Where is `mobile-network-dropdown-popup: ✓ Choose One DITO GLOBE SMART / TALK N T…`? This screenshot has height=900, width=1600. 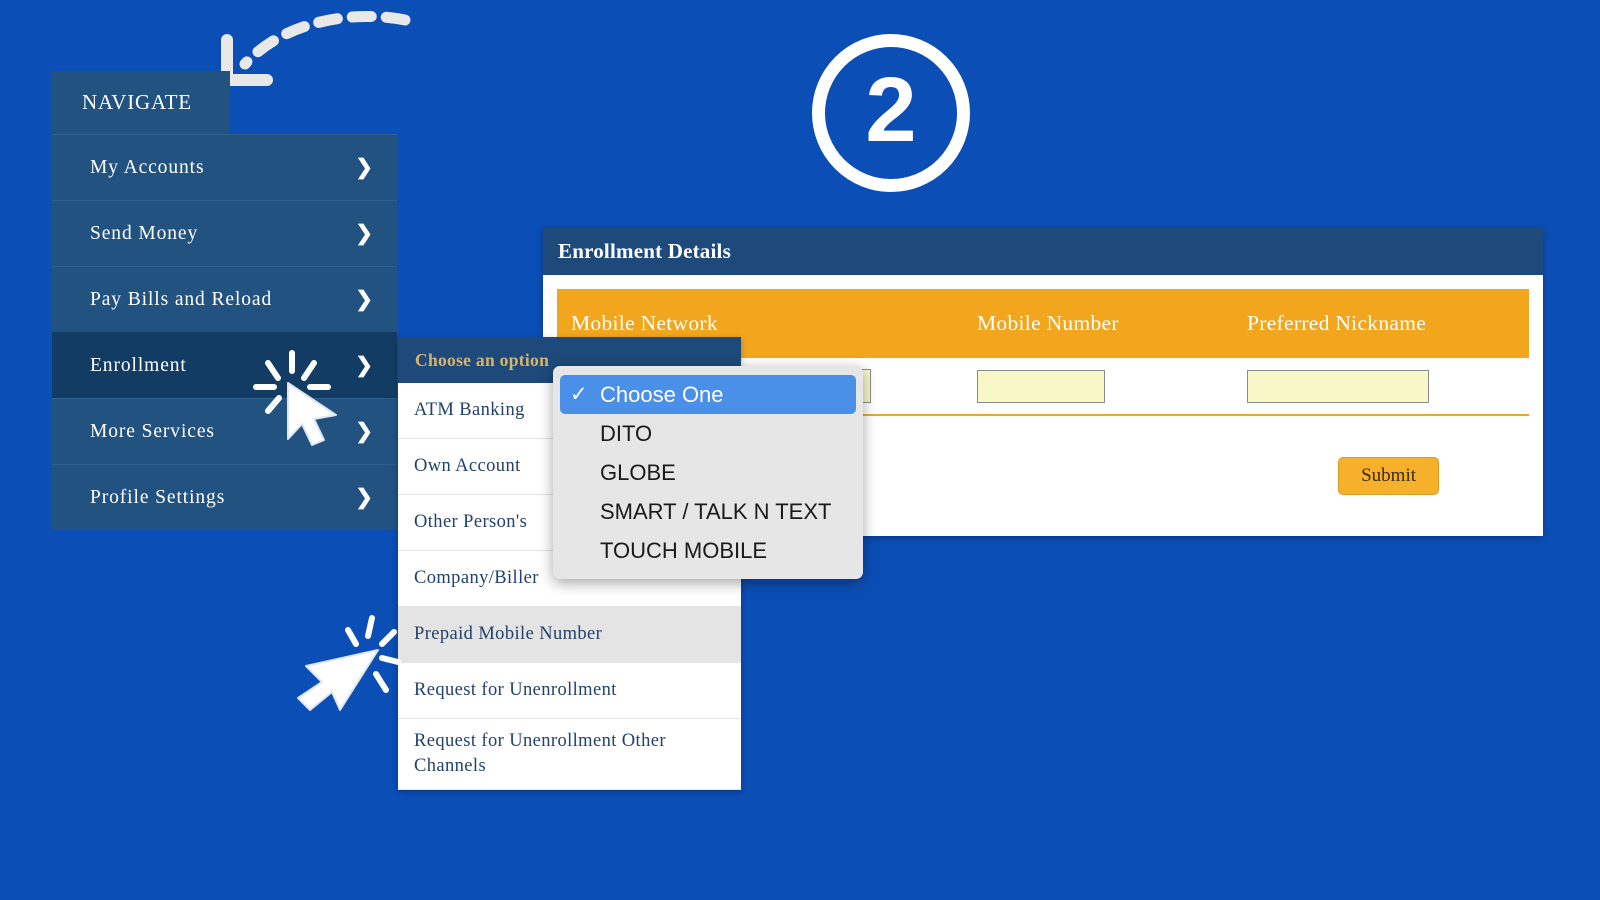
mobile-network-dropdown-popup: ✓ Choose One DITO GLOBE SMART / TALK N T… is located at coordinates (708, 472).